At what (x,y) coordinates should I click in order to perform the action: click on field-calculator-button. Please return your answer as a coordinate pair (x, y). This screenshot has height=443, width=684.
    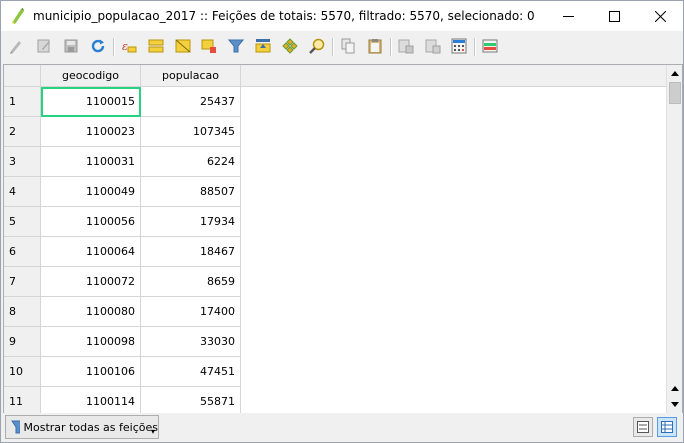
    Looking at the image, I should click on (459, 46).